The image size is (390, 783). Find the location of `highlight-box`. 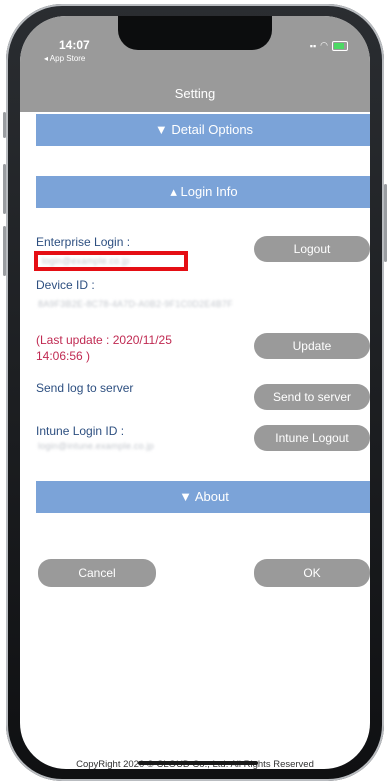

highlight-box is located at coordinates (111, 261).